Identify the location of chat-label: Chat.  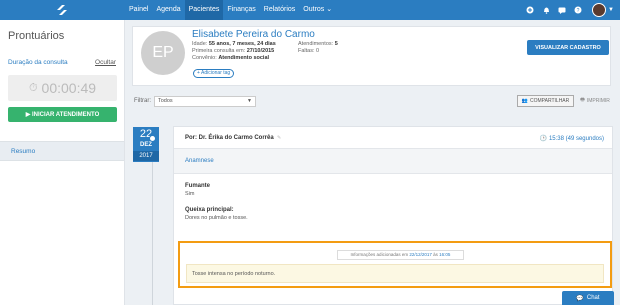
(593, 298).